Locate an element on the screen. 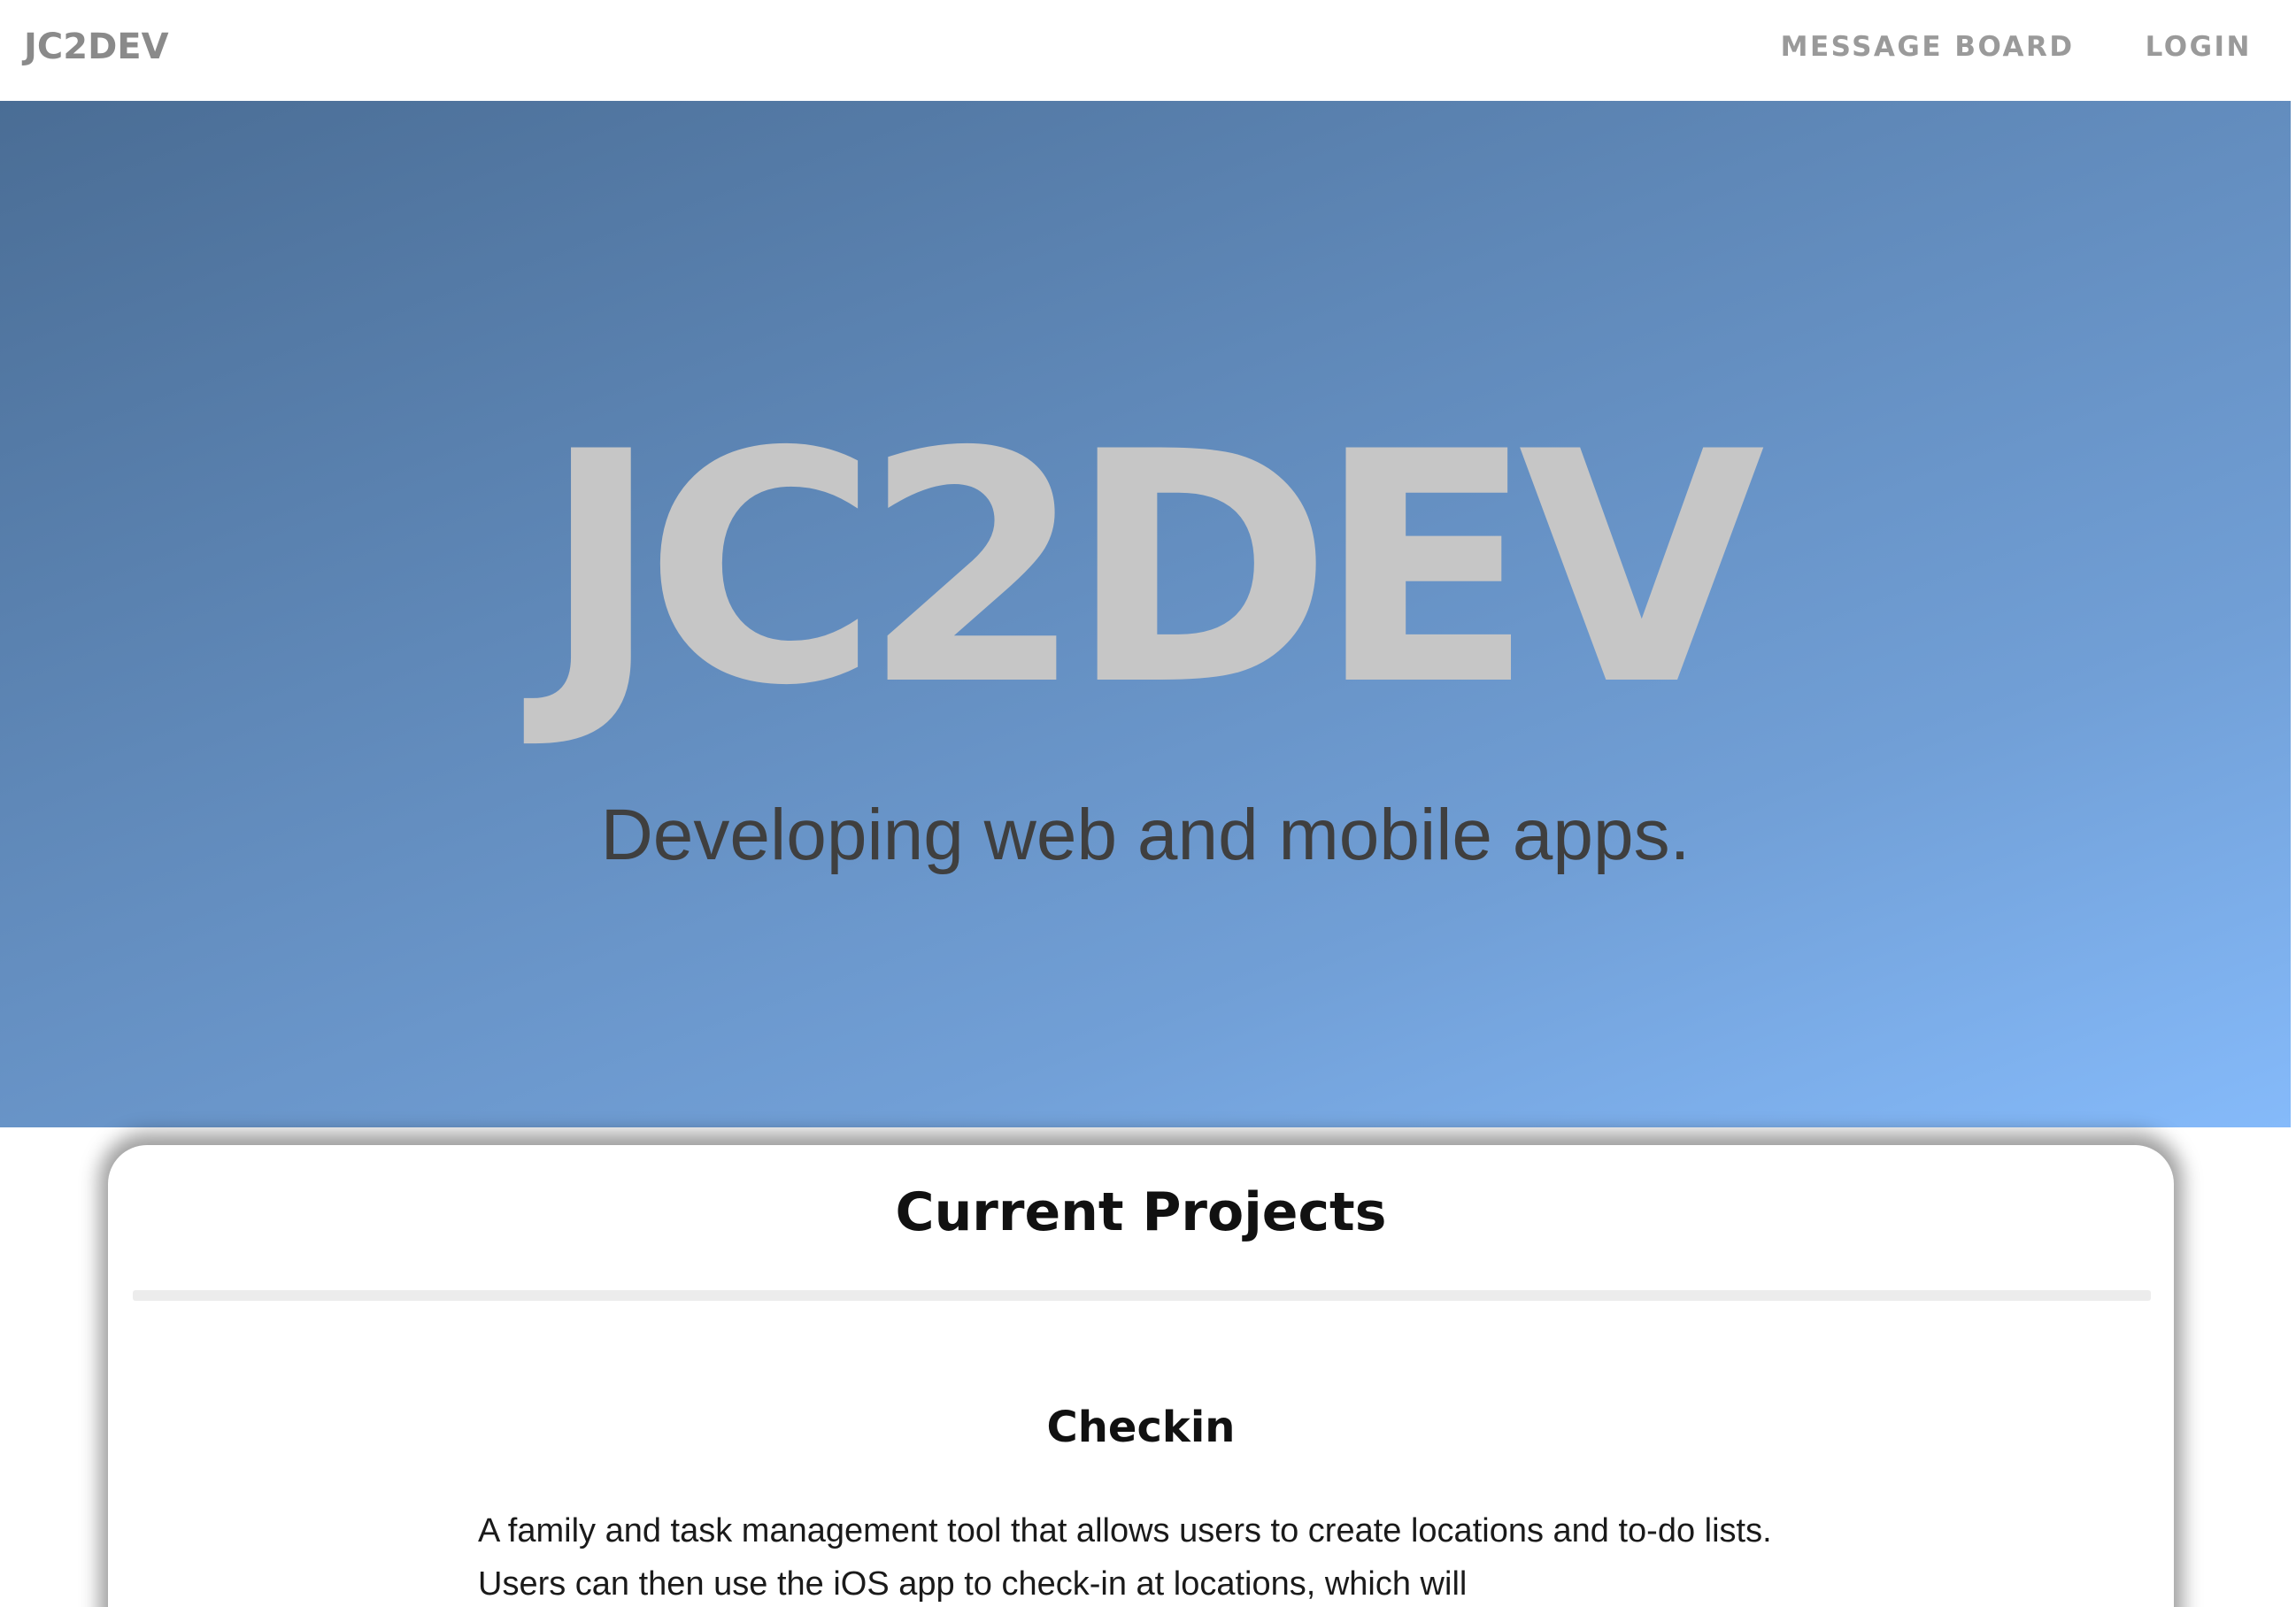 This screenshot has width=2296, height=1607. project-title-checkin: Checkin is located at coordinates (1141, 1427).